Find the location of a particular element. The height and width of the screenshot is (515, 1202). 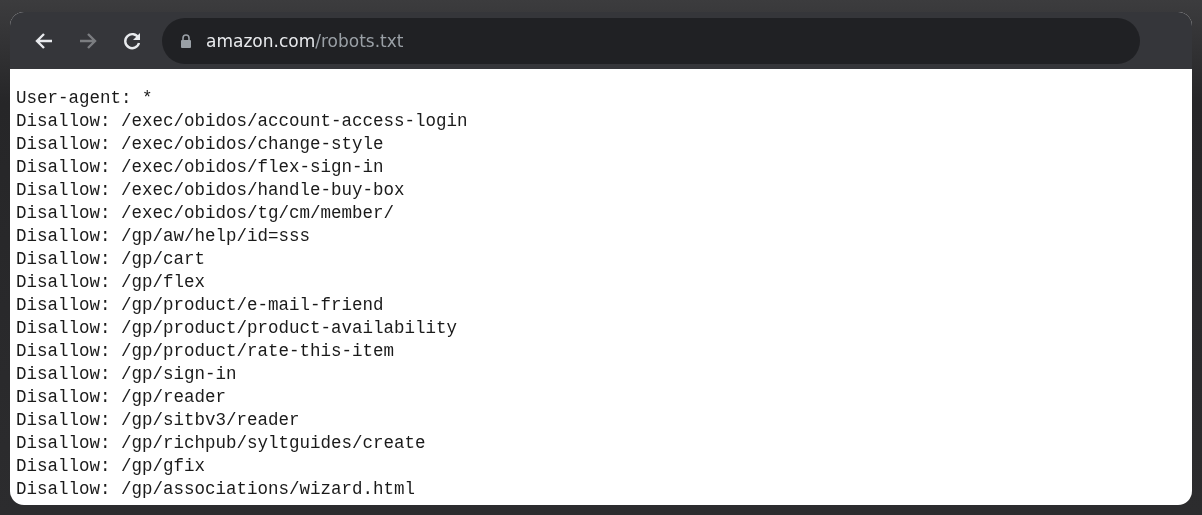

text-line: Disallow: /gp/flex is located at coordinates (111, 282).